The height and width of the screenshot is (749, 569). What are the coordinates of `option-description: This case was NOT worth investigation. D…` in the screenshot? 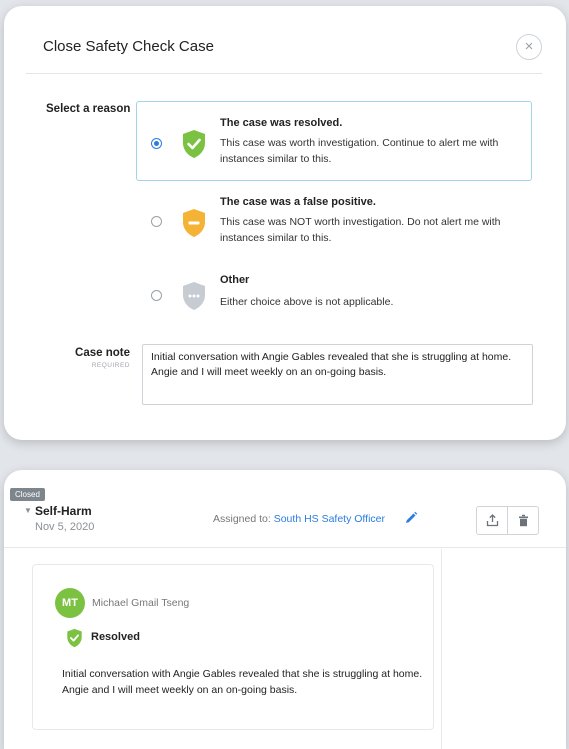 It's located at (360, 230).